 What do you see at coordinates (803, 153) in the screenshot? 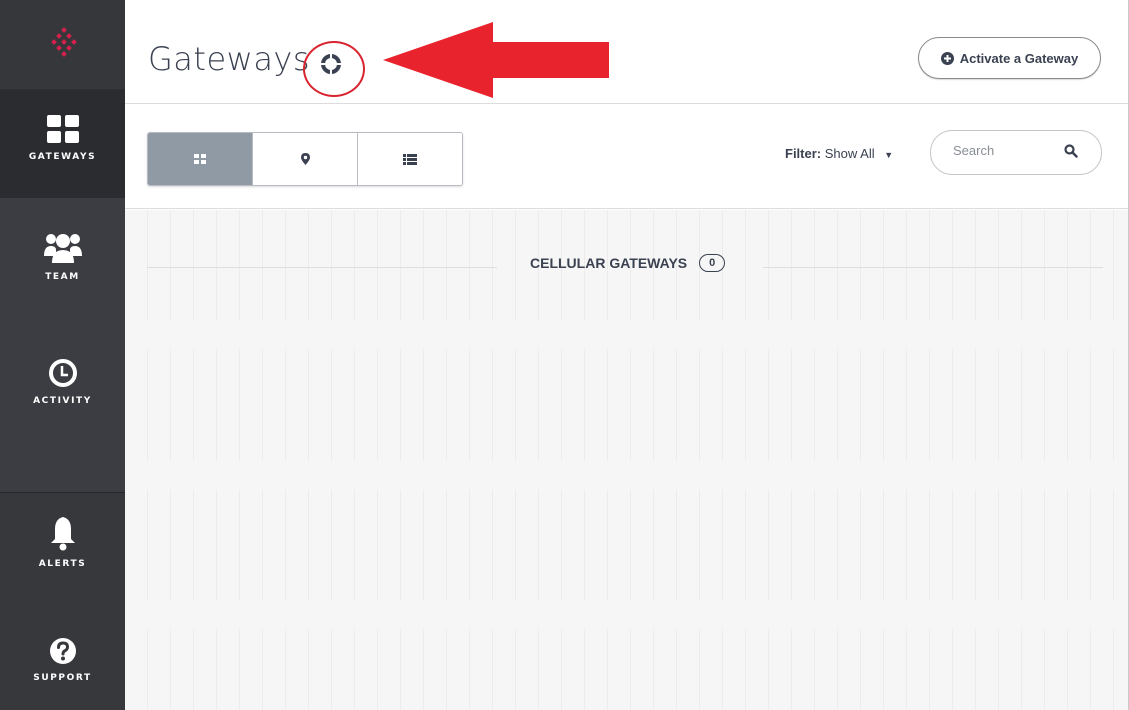
I see `filter-label: Filter:` at bounding box center [803, 153].